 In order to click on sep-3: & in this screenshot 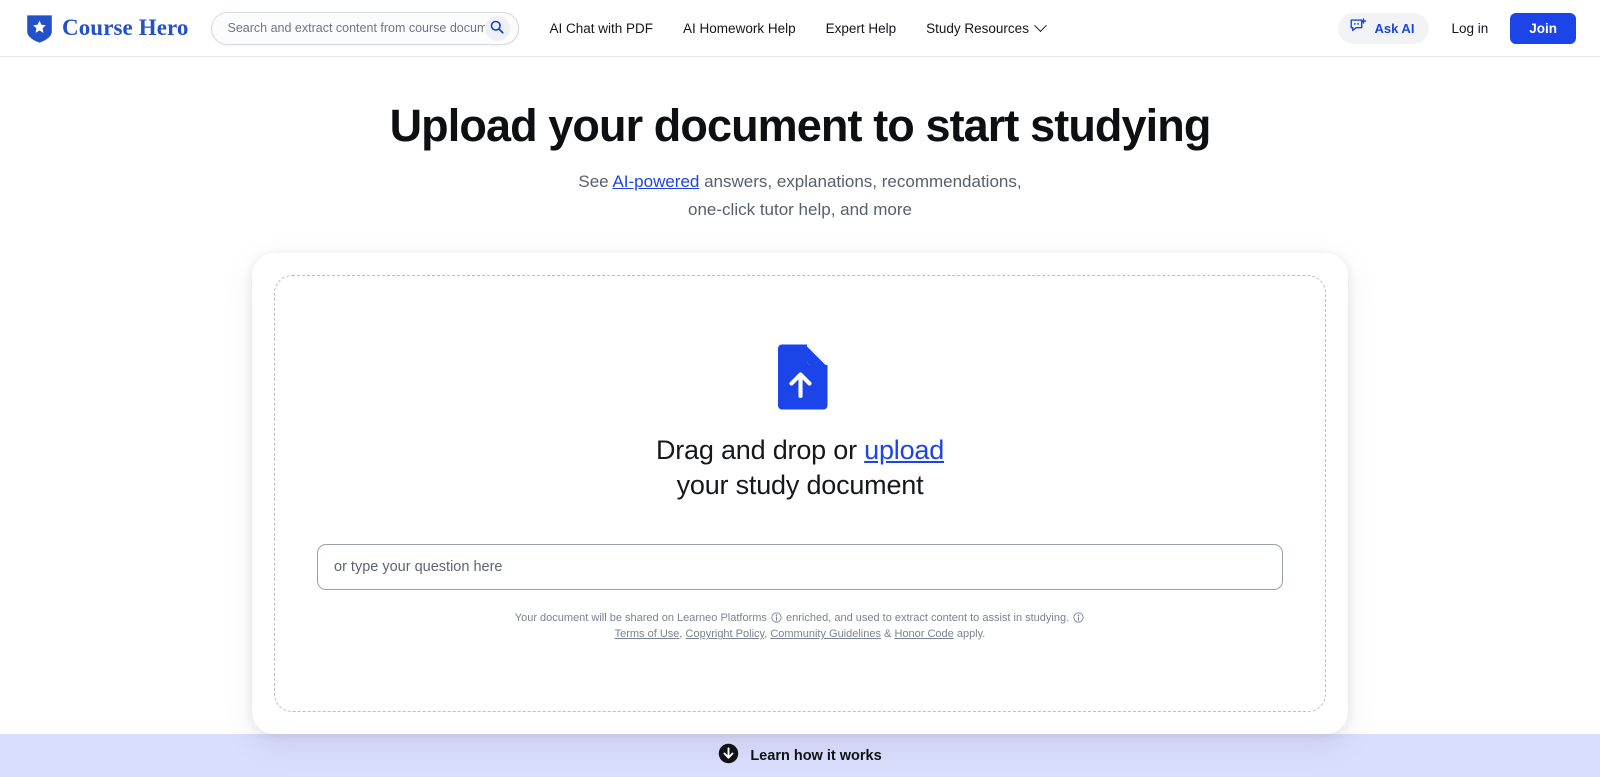, I will do `click(887, 634)`.